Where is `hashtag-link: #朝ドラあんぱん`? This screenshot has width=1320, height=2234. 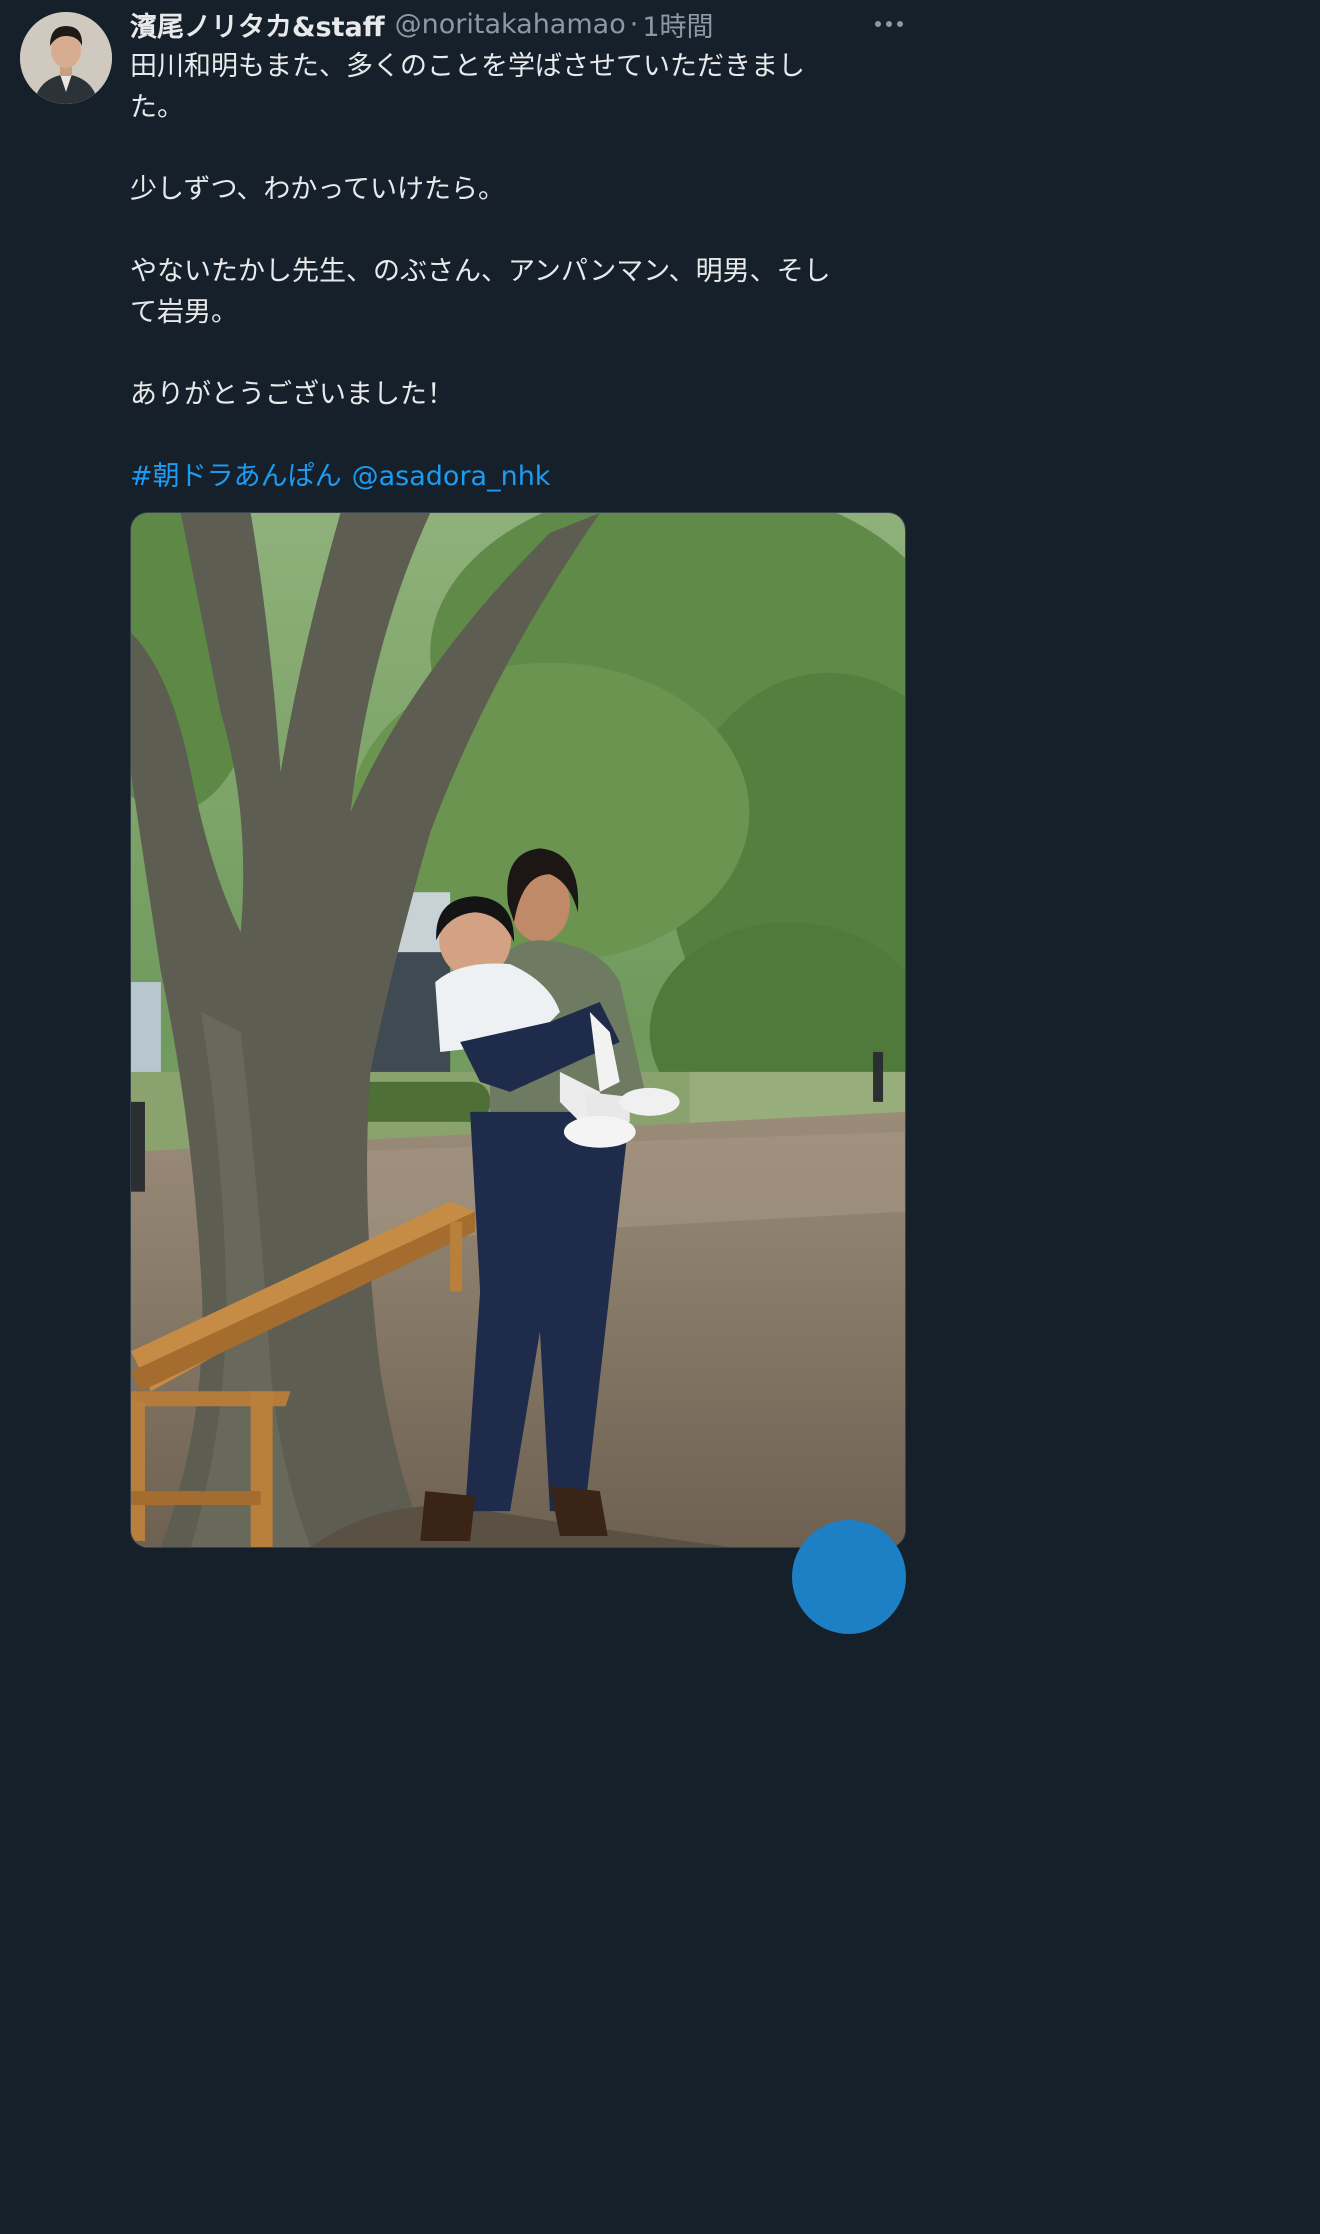 hashtag-link: #朝ドラあんぱん is located at coordinates (236, 476).